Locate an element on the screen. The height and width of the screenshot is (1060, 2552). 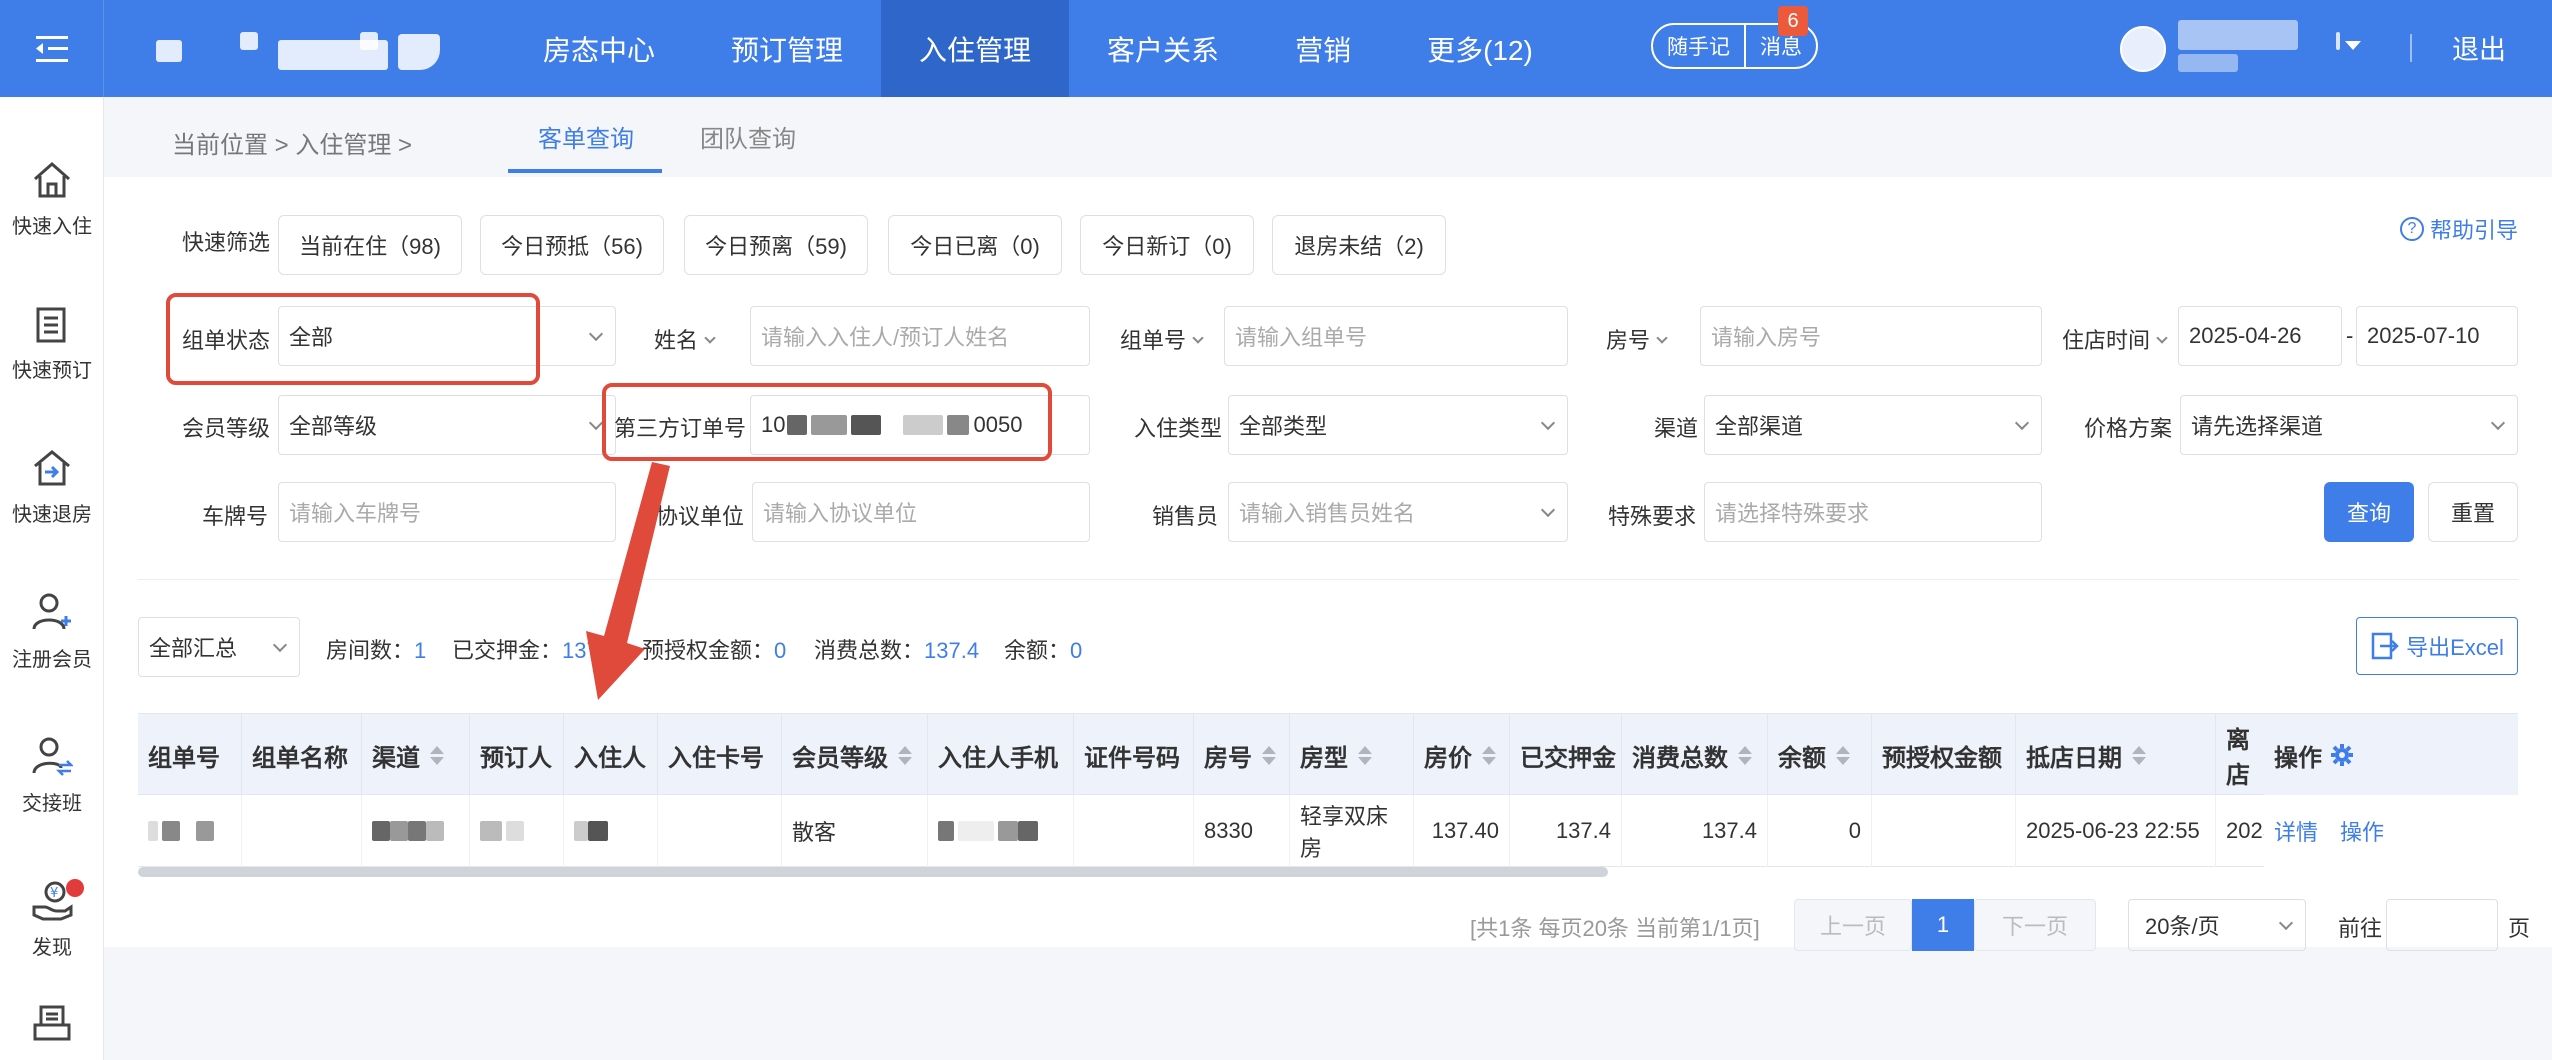
sidebar-item-quick-checkin: 快速入住 is located at coordinates (52, 199).